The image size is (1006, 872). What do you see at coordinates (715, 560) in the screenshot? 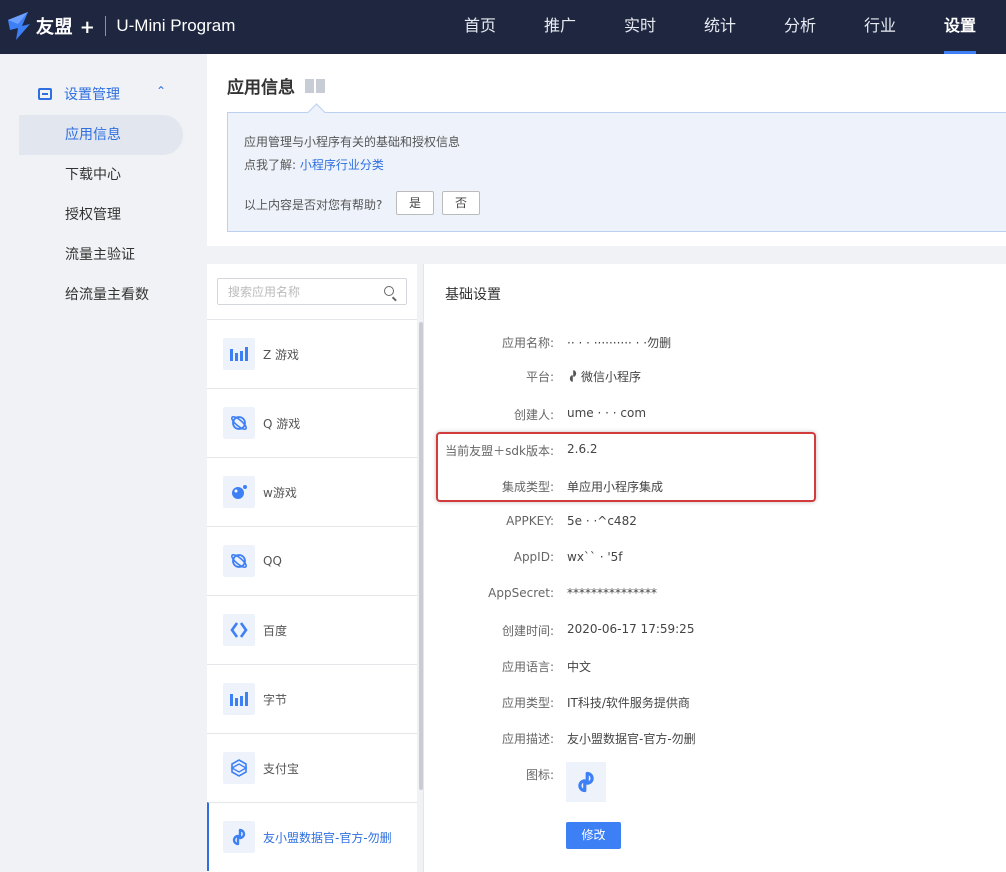
I see `field-appid: AppID: wx`` · '5f` at bounding box center [715, 560].